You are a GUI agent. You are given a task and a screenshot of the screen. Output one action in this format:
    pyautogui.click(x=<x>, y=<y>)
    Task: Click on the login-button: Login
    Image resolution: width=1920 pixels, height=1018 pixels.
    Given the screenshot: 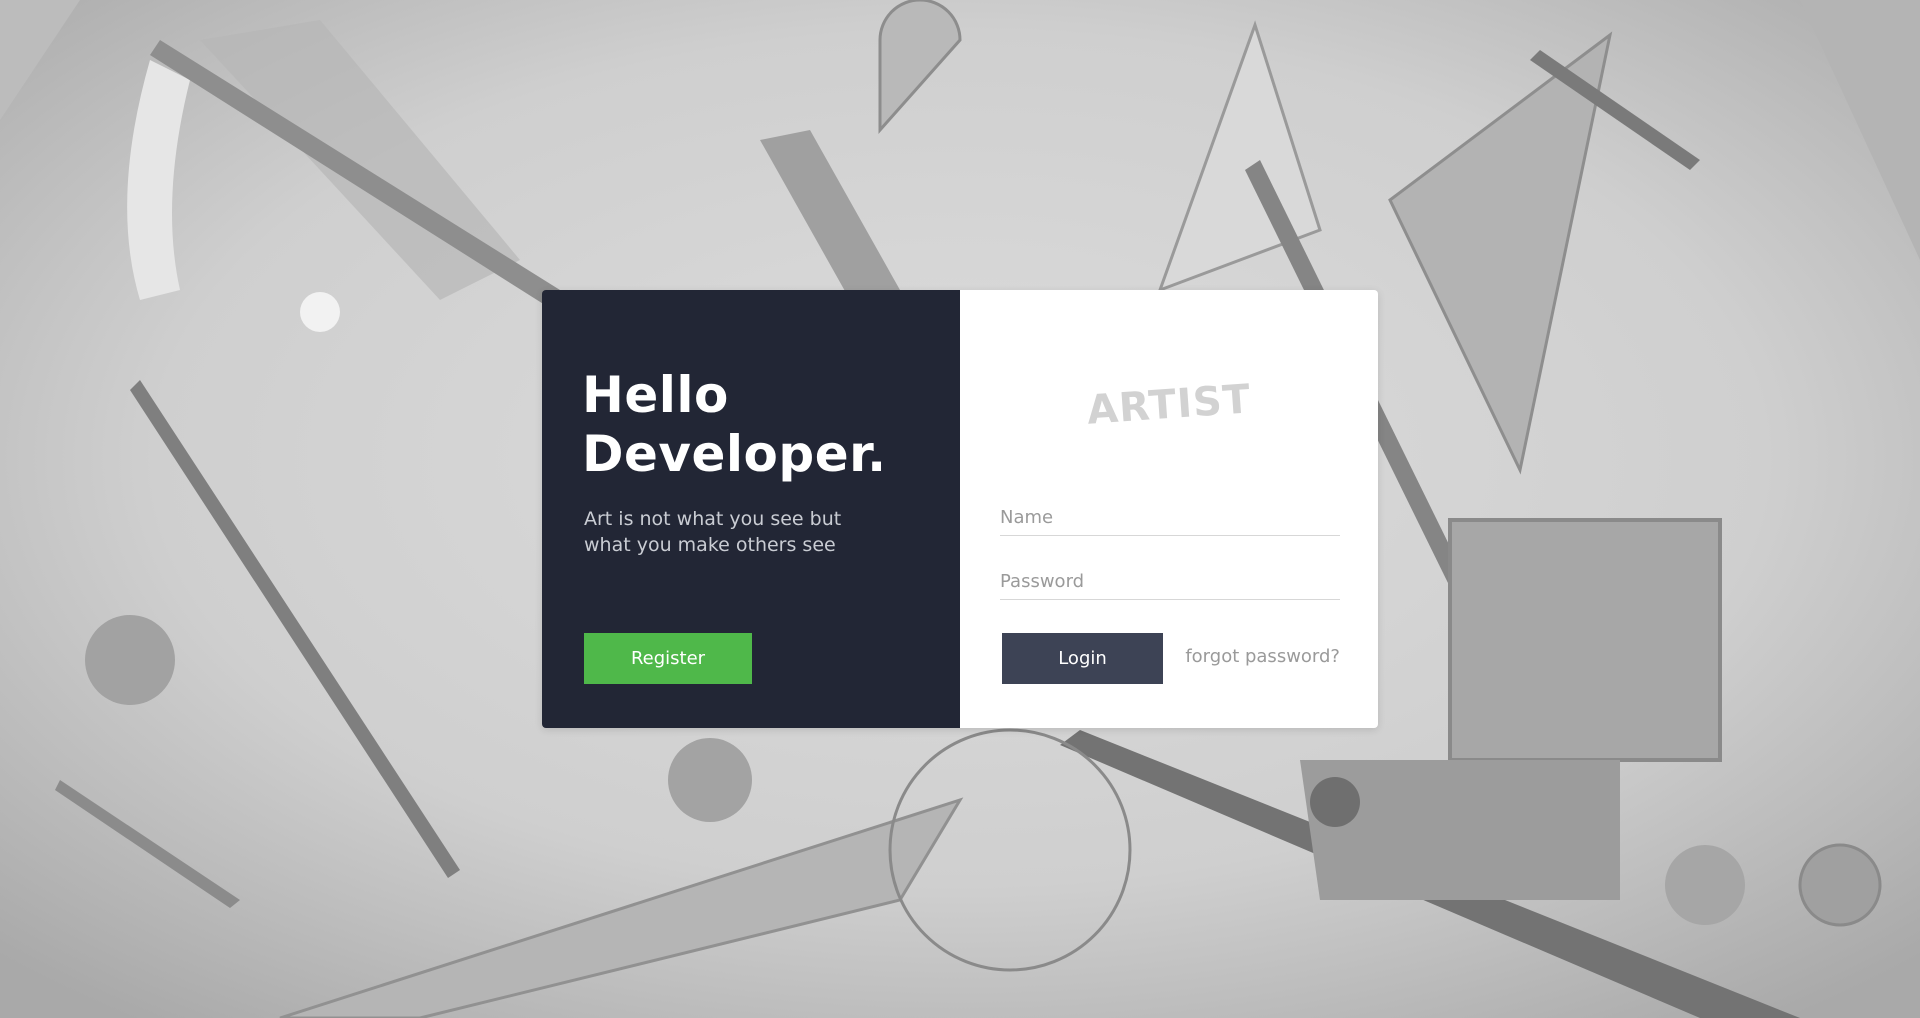 What is the action you would take?
    pyautogui.click(x=1082, y=658)
    